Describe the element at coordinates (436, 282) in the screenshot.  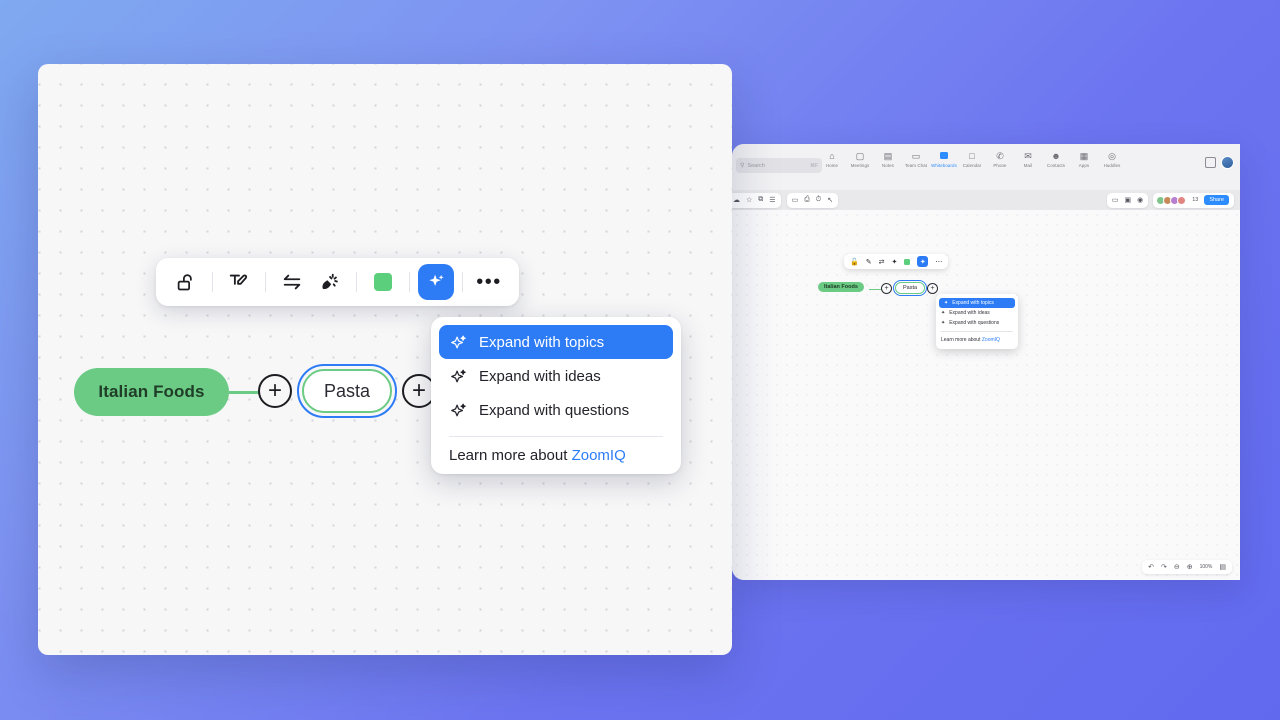
I see `ai-sparkle-button` at that location.